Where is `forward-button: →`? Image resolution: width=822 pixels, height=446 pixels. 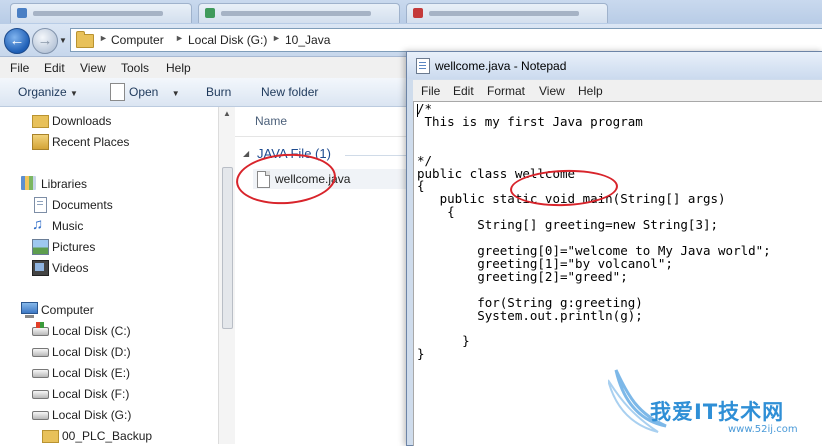
forward-button: → is located at coordinates (45, 41).